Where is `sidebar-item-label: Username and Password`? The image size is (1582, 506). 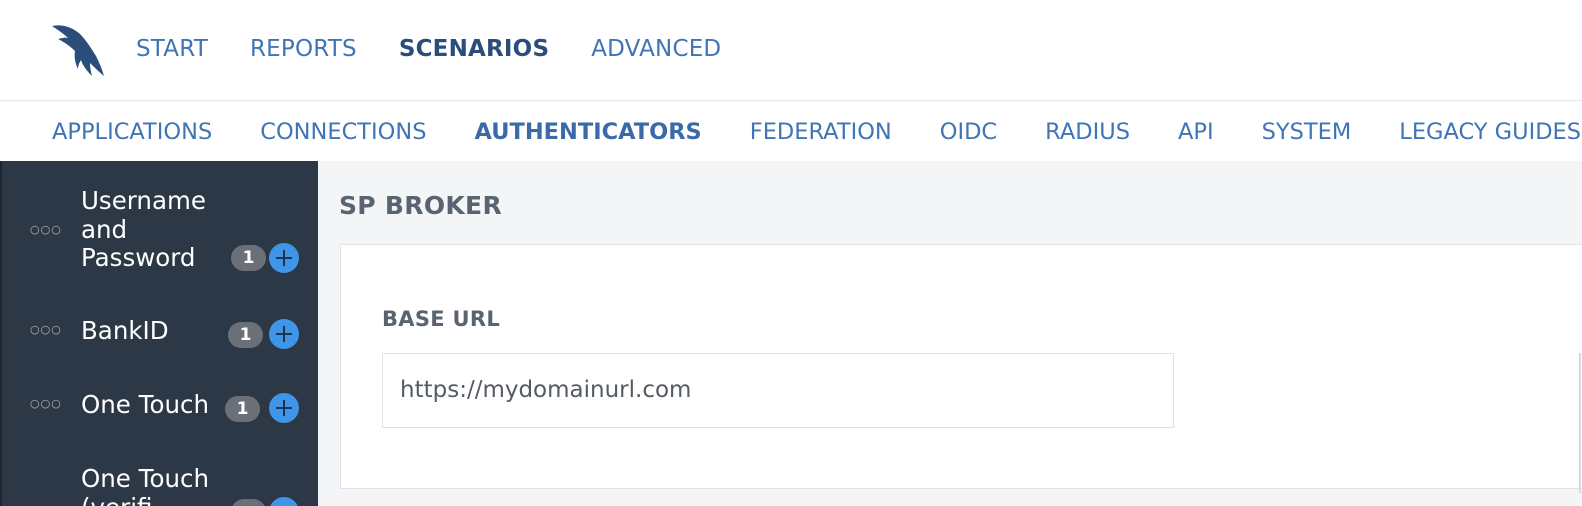 sidebar-item-label: Username and Password is located at coordinates (143, 229).